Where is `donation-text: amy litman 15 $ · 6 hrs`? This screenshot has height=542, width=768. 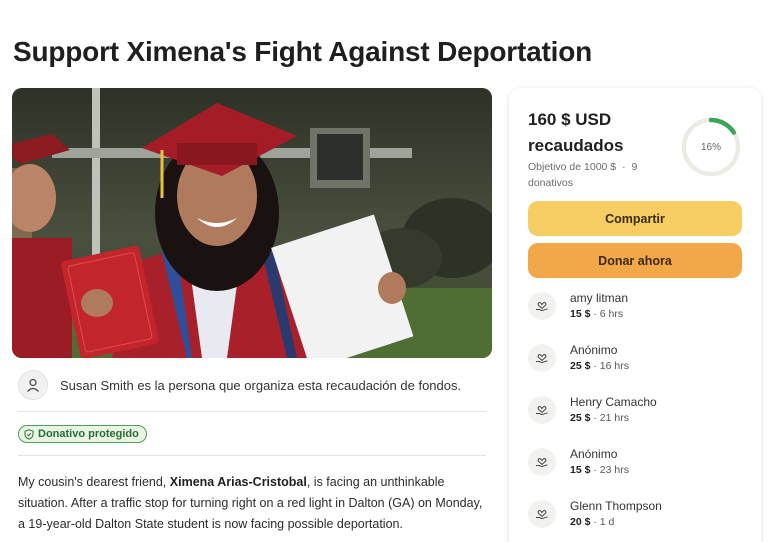 donation-text: amy litman 15 $ · 6 hrs is located at coordinates (599, 306).